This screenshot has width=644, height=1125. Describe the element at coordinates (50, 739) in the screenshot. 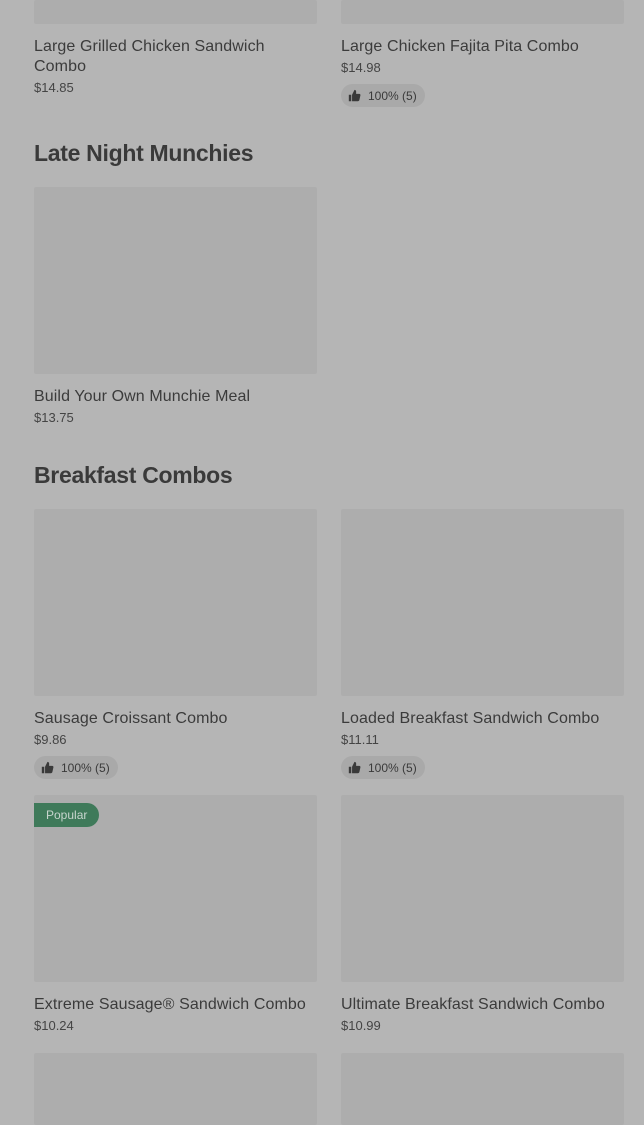

I see `menu-item-price: $9.86` at that location.